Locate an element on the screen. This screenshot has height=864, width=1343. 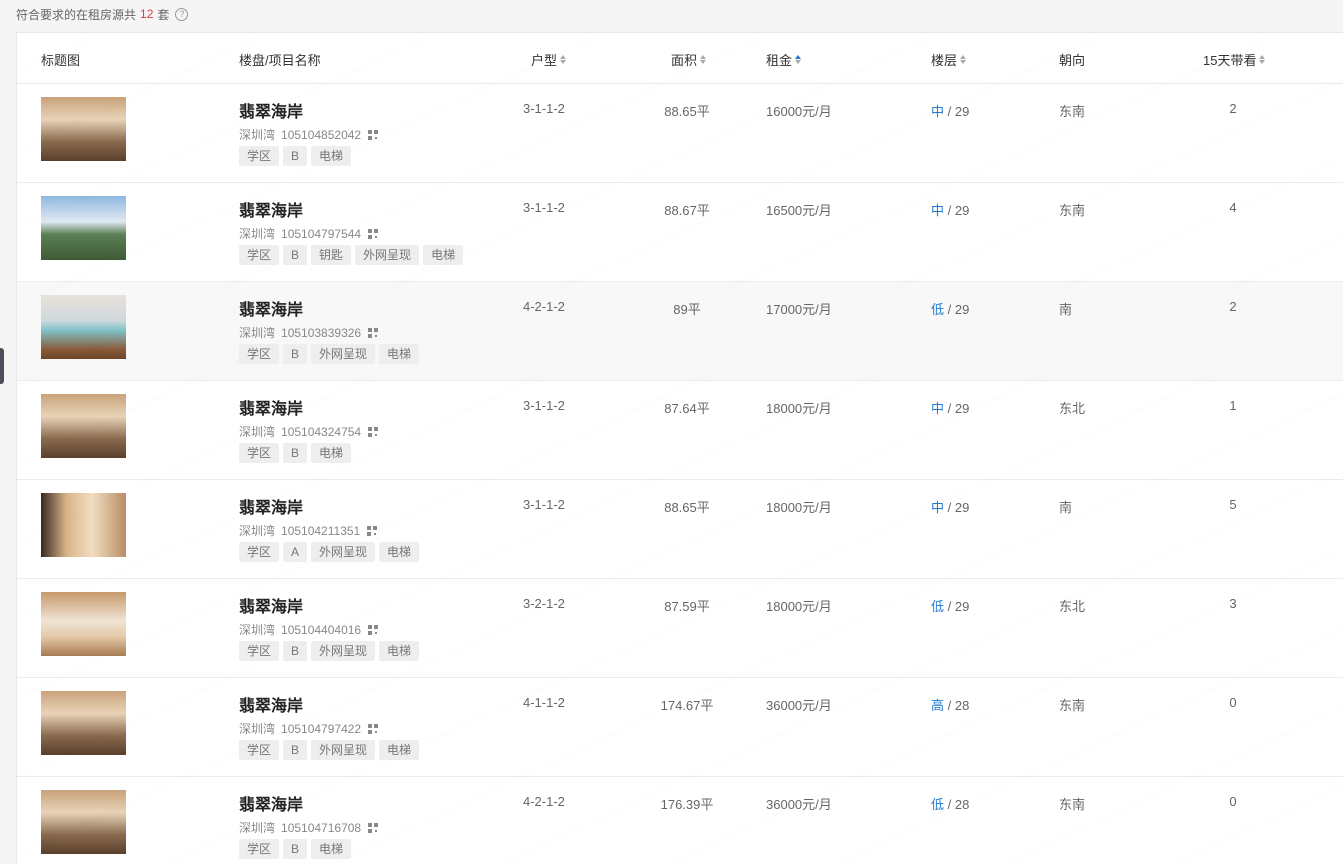
listing-meta: 深圳湾 105104797422 is located at coordinates (309, 728).